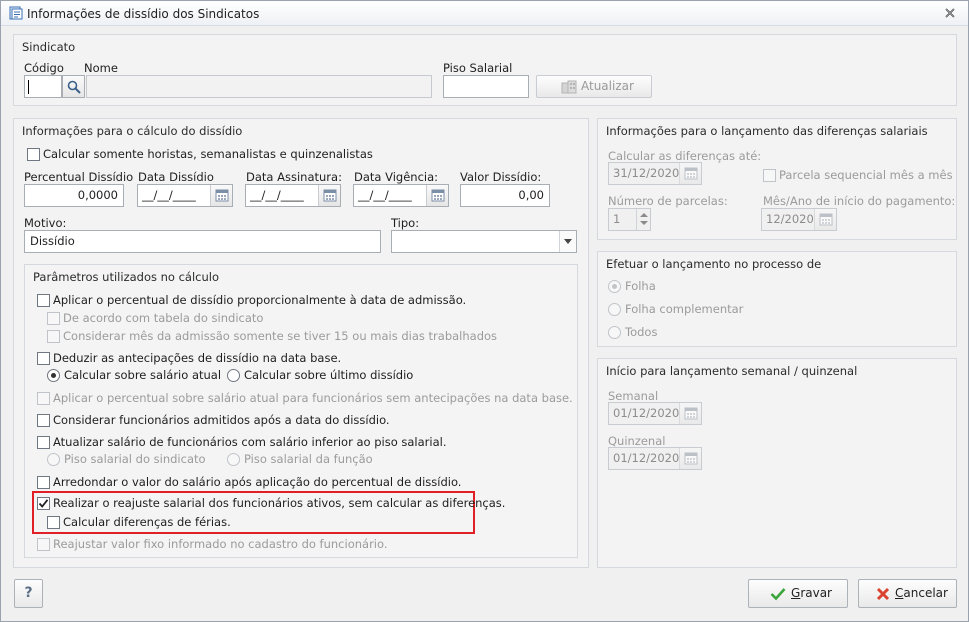  I want to click on p2-radio-salario-atual-label: Calcular sobre salário atual, so click(143, 375).